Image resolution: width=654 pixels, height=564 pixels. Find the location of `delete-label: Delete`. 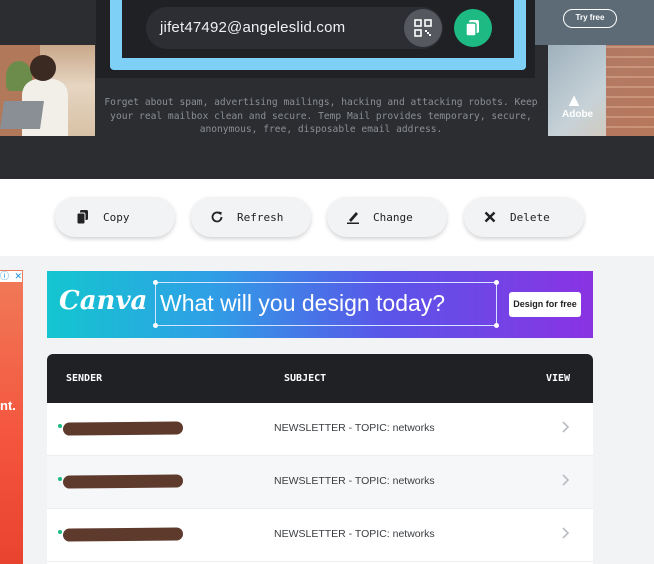

delete-label: Delete is located at coordinates (530, 217).